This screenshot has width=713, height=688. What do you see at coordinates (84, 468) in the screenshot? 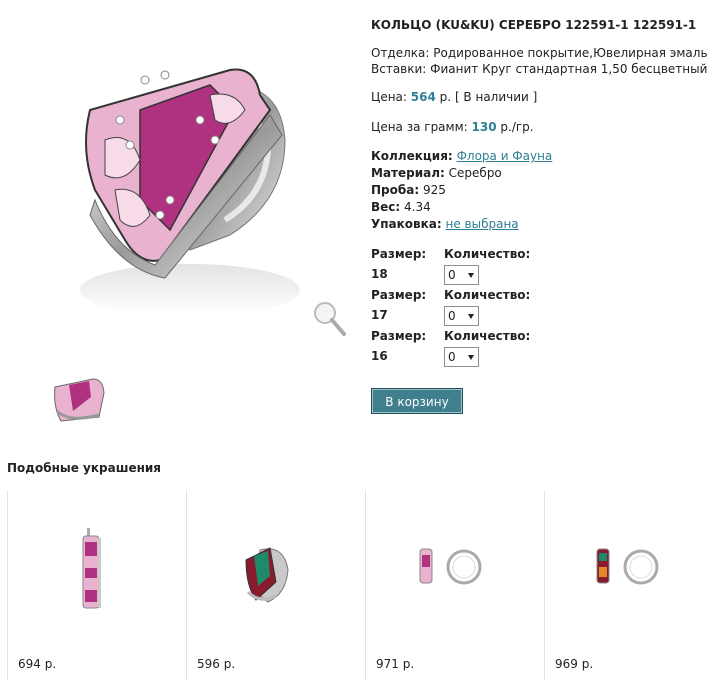
I see `similar-items-title: Подобные украшения` at bounding box center [84, 468].